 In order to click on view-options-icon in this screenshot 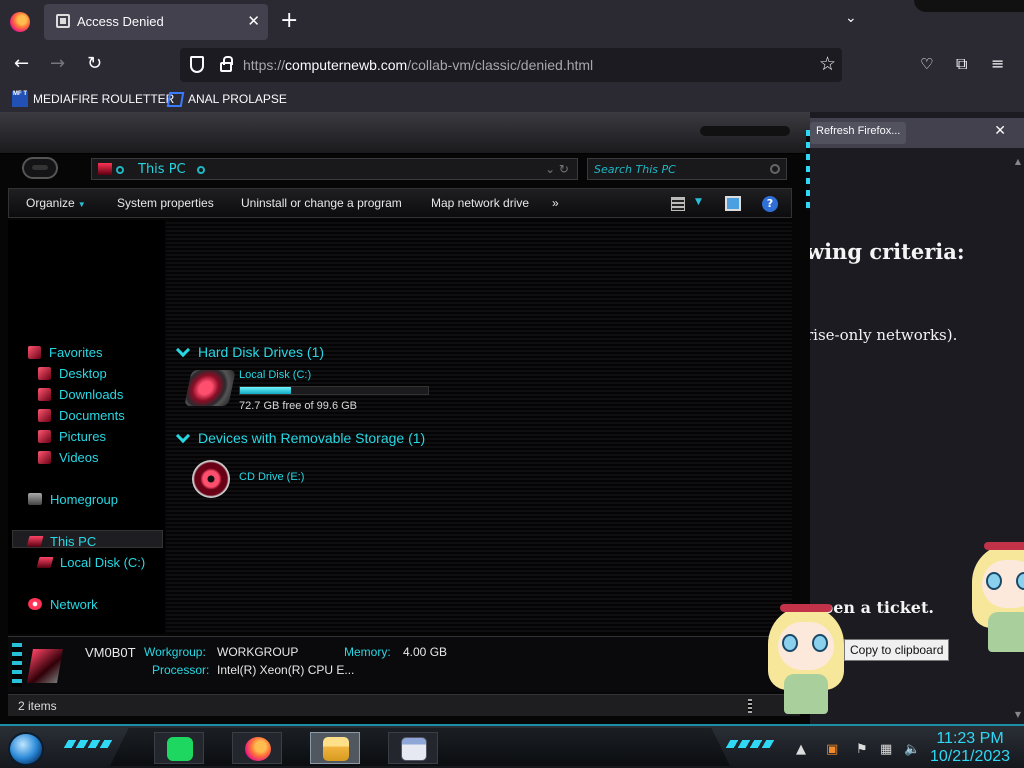, I will do `click(678, 204)`.